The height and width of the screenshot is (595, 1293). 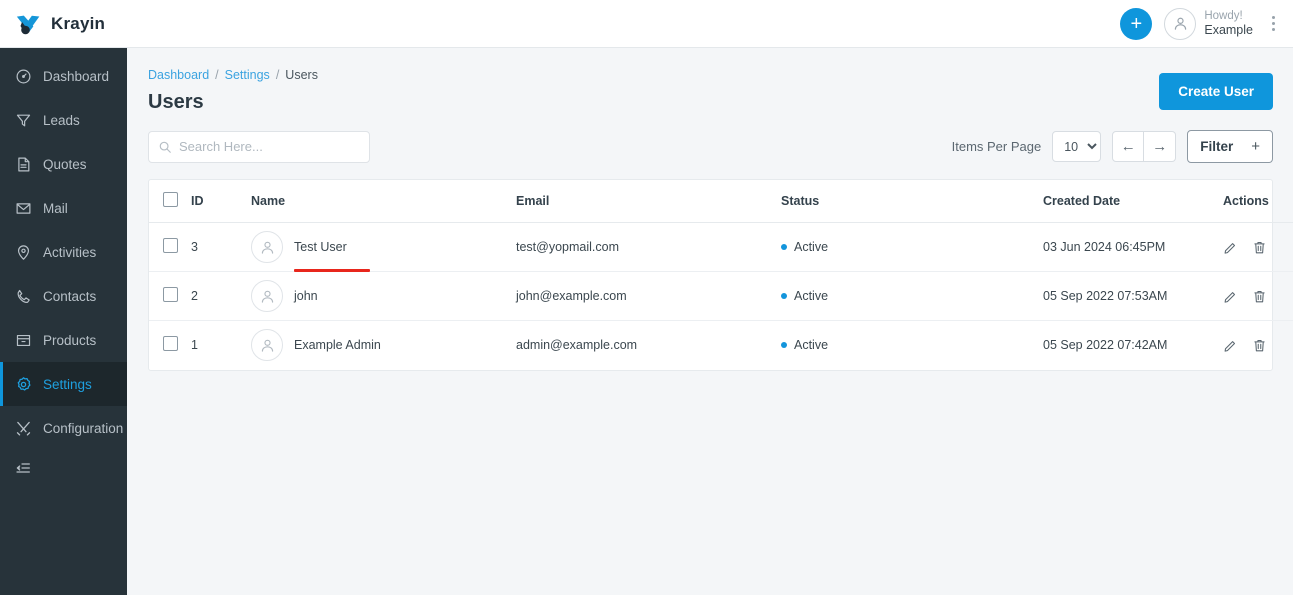 I want to click on cell-created-date: 05 Sep 2022 07:53AM, so click(x=1133, y=296).